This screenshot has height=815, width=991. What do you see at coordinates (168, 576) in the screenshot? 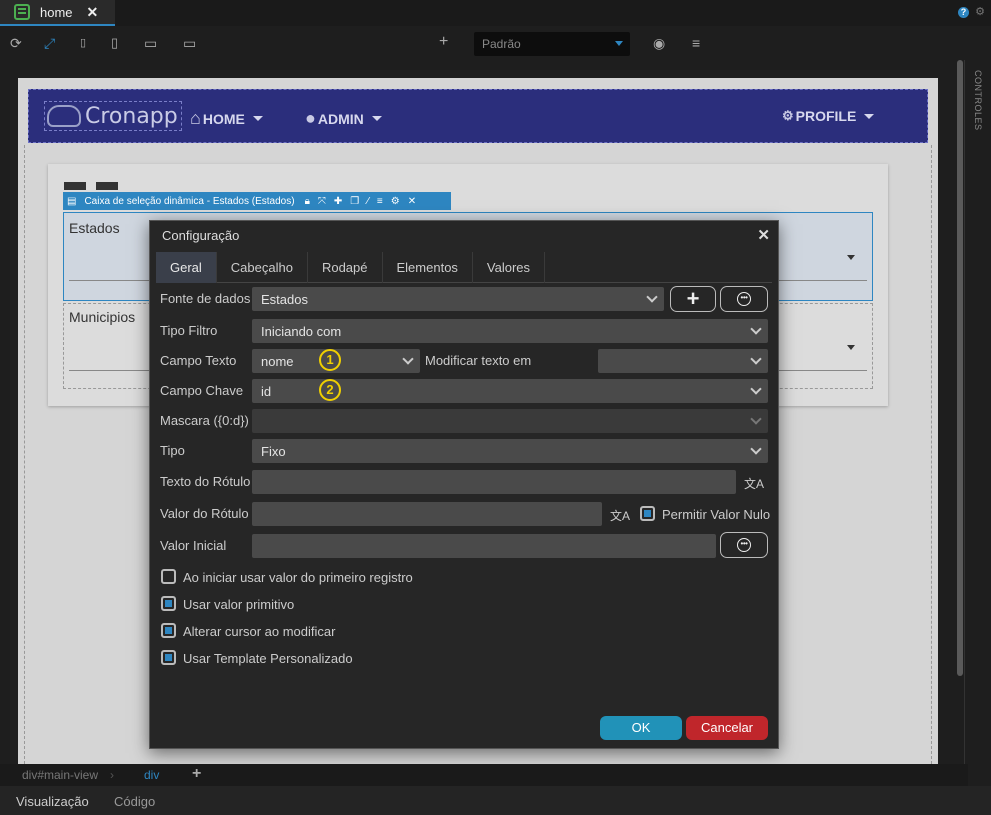
I see `primeiro-registro-checkbox` at bounding box center [168, 576].